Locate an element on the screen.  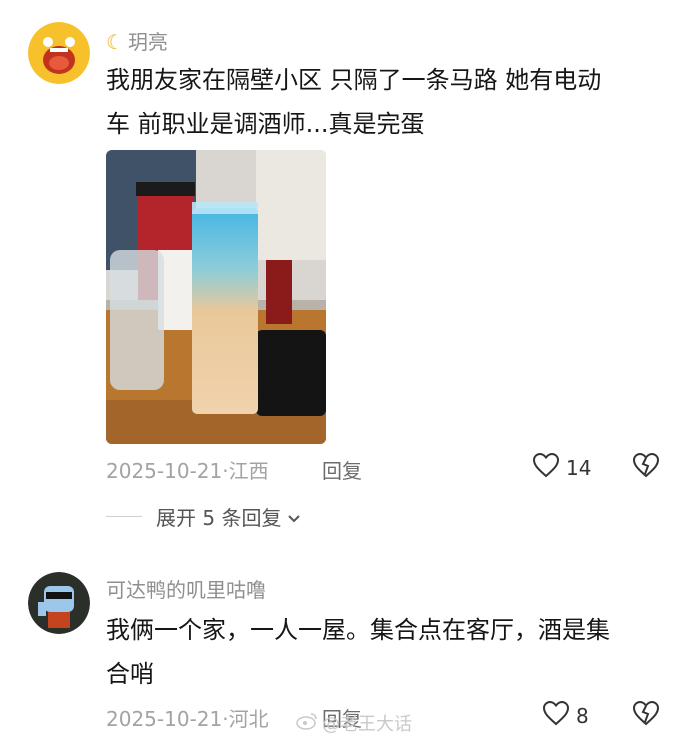
expand-replies-button: 展开 5 条回复 is located at coordinates (203, 516).